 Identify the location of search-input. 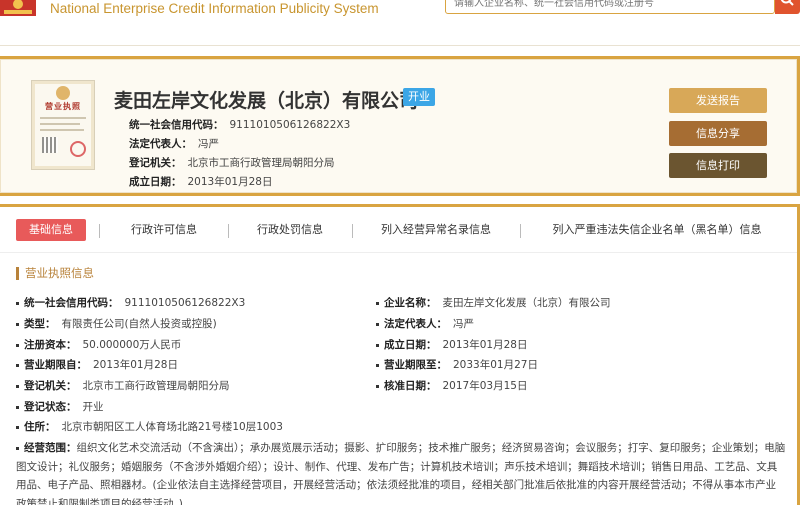
(610, 7).